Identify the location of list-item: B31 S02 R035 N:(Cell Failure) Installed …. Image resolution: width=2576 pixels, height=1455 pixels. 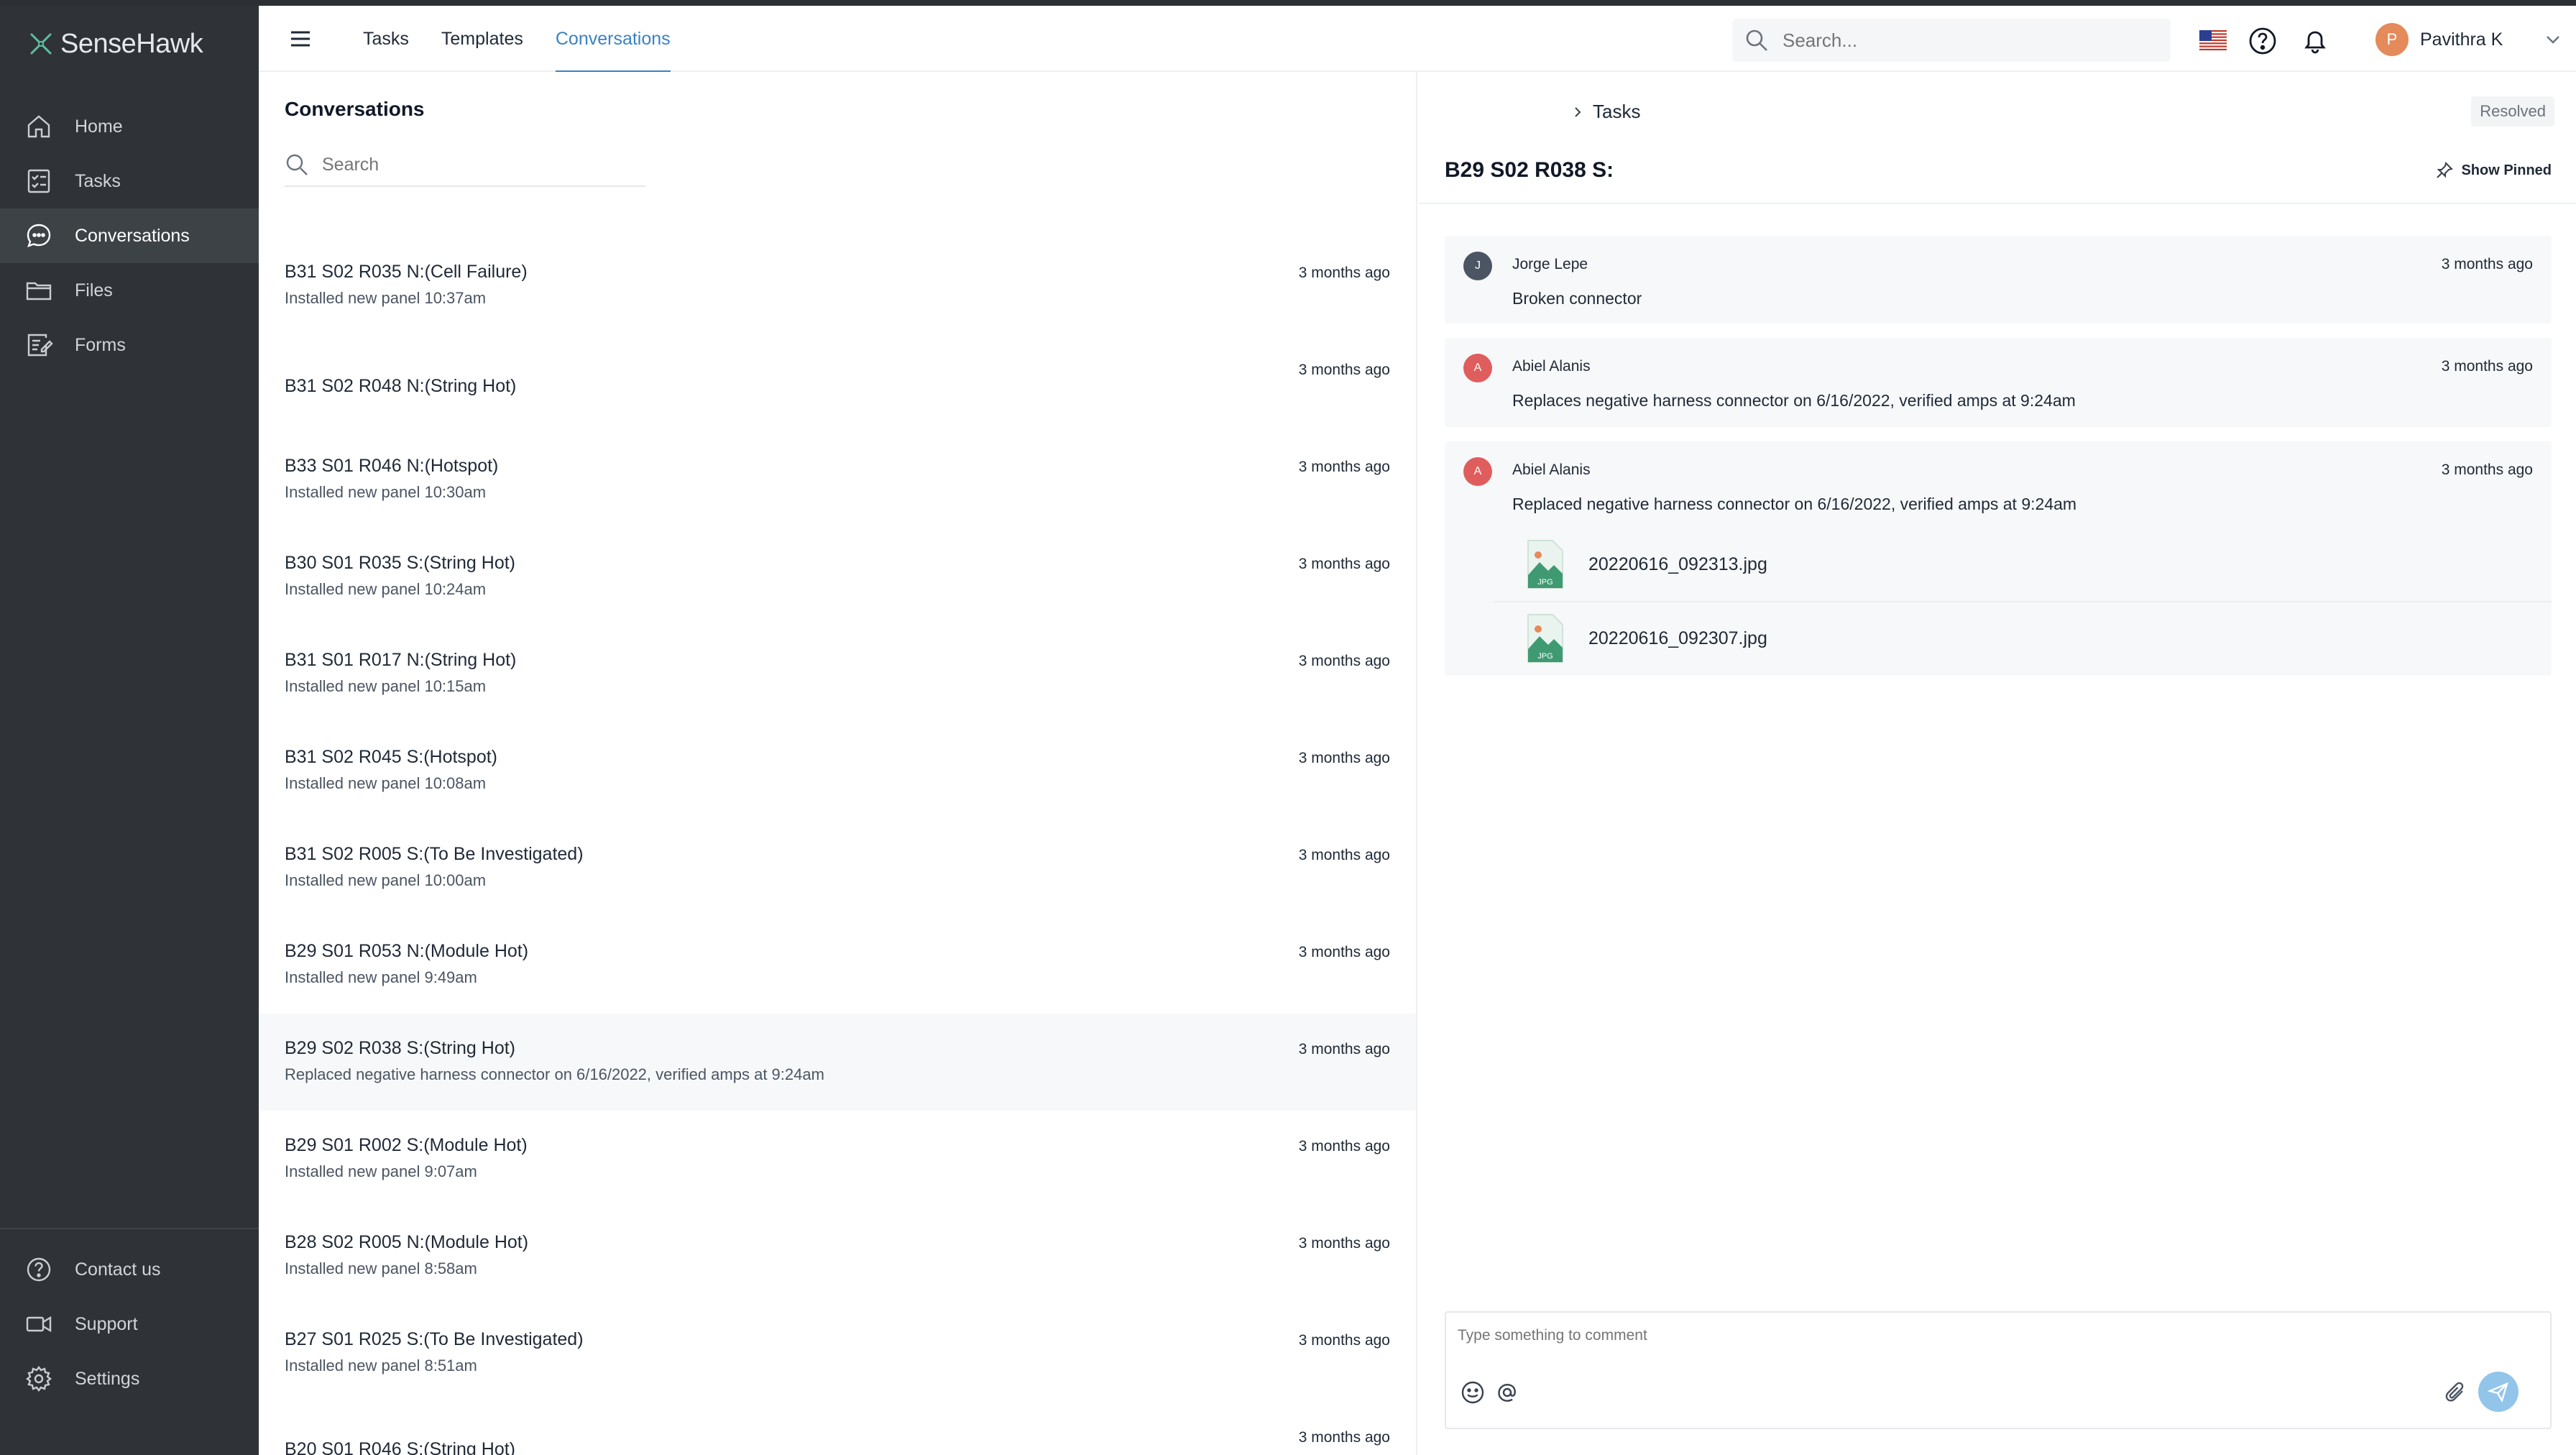
(837, 285).